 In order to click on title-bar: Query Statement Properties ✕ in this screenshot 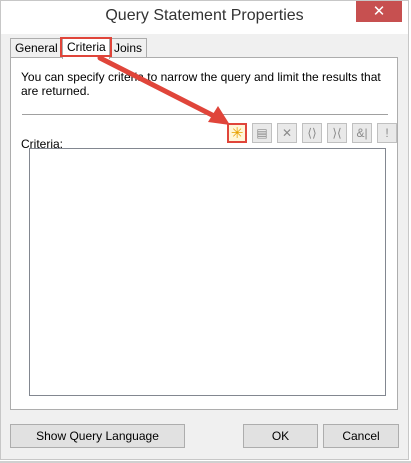, I will do `click(204, 17)`.